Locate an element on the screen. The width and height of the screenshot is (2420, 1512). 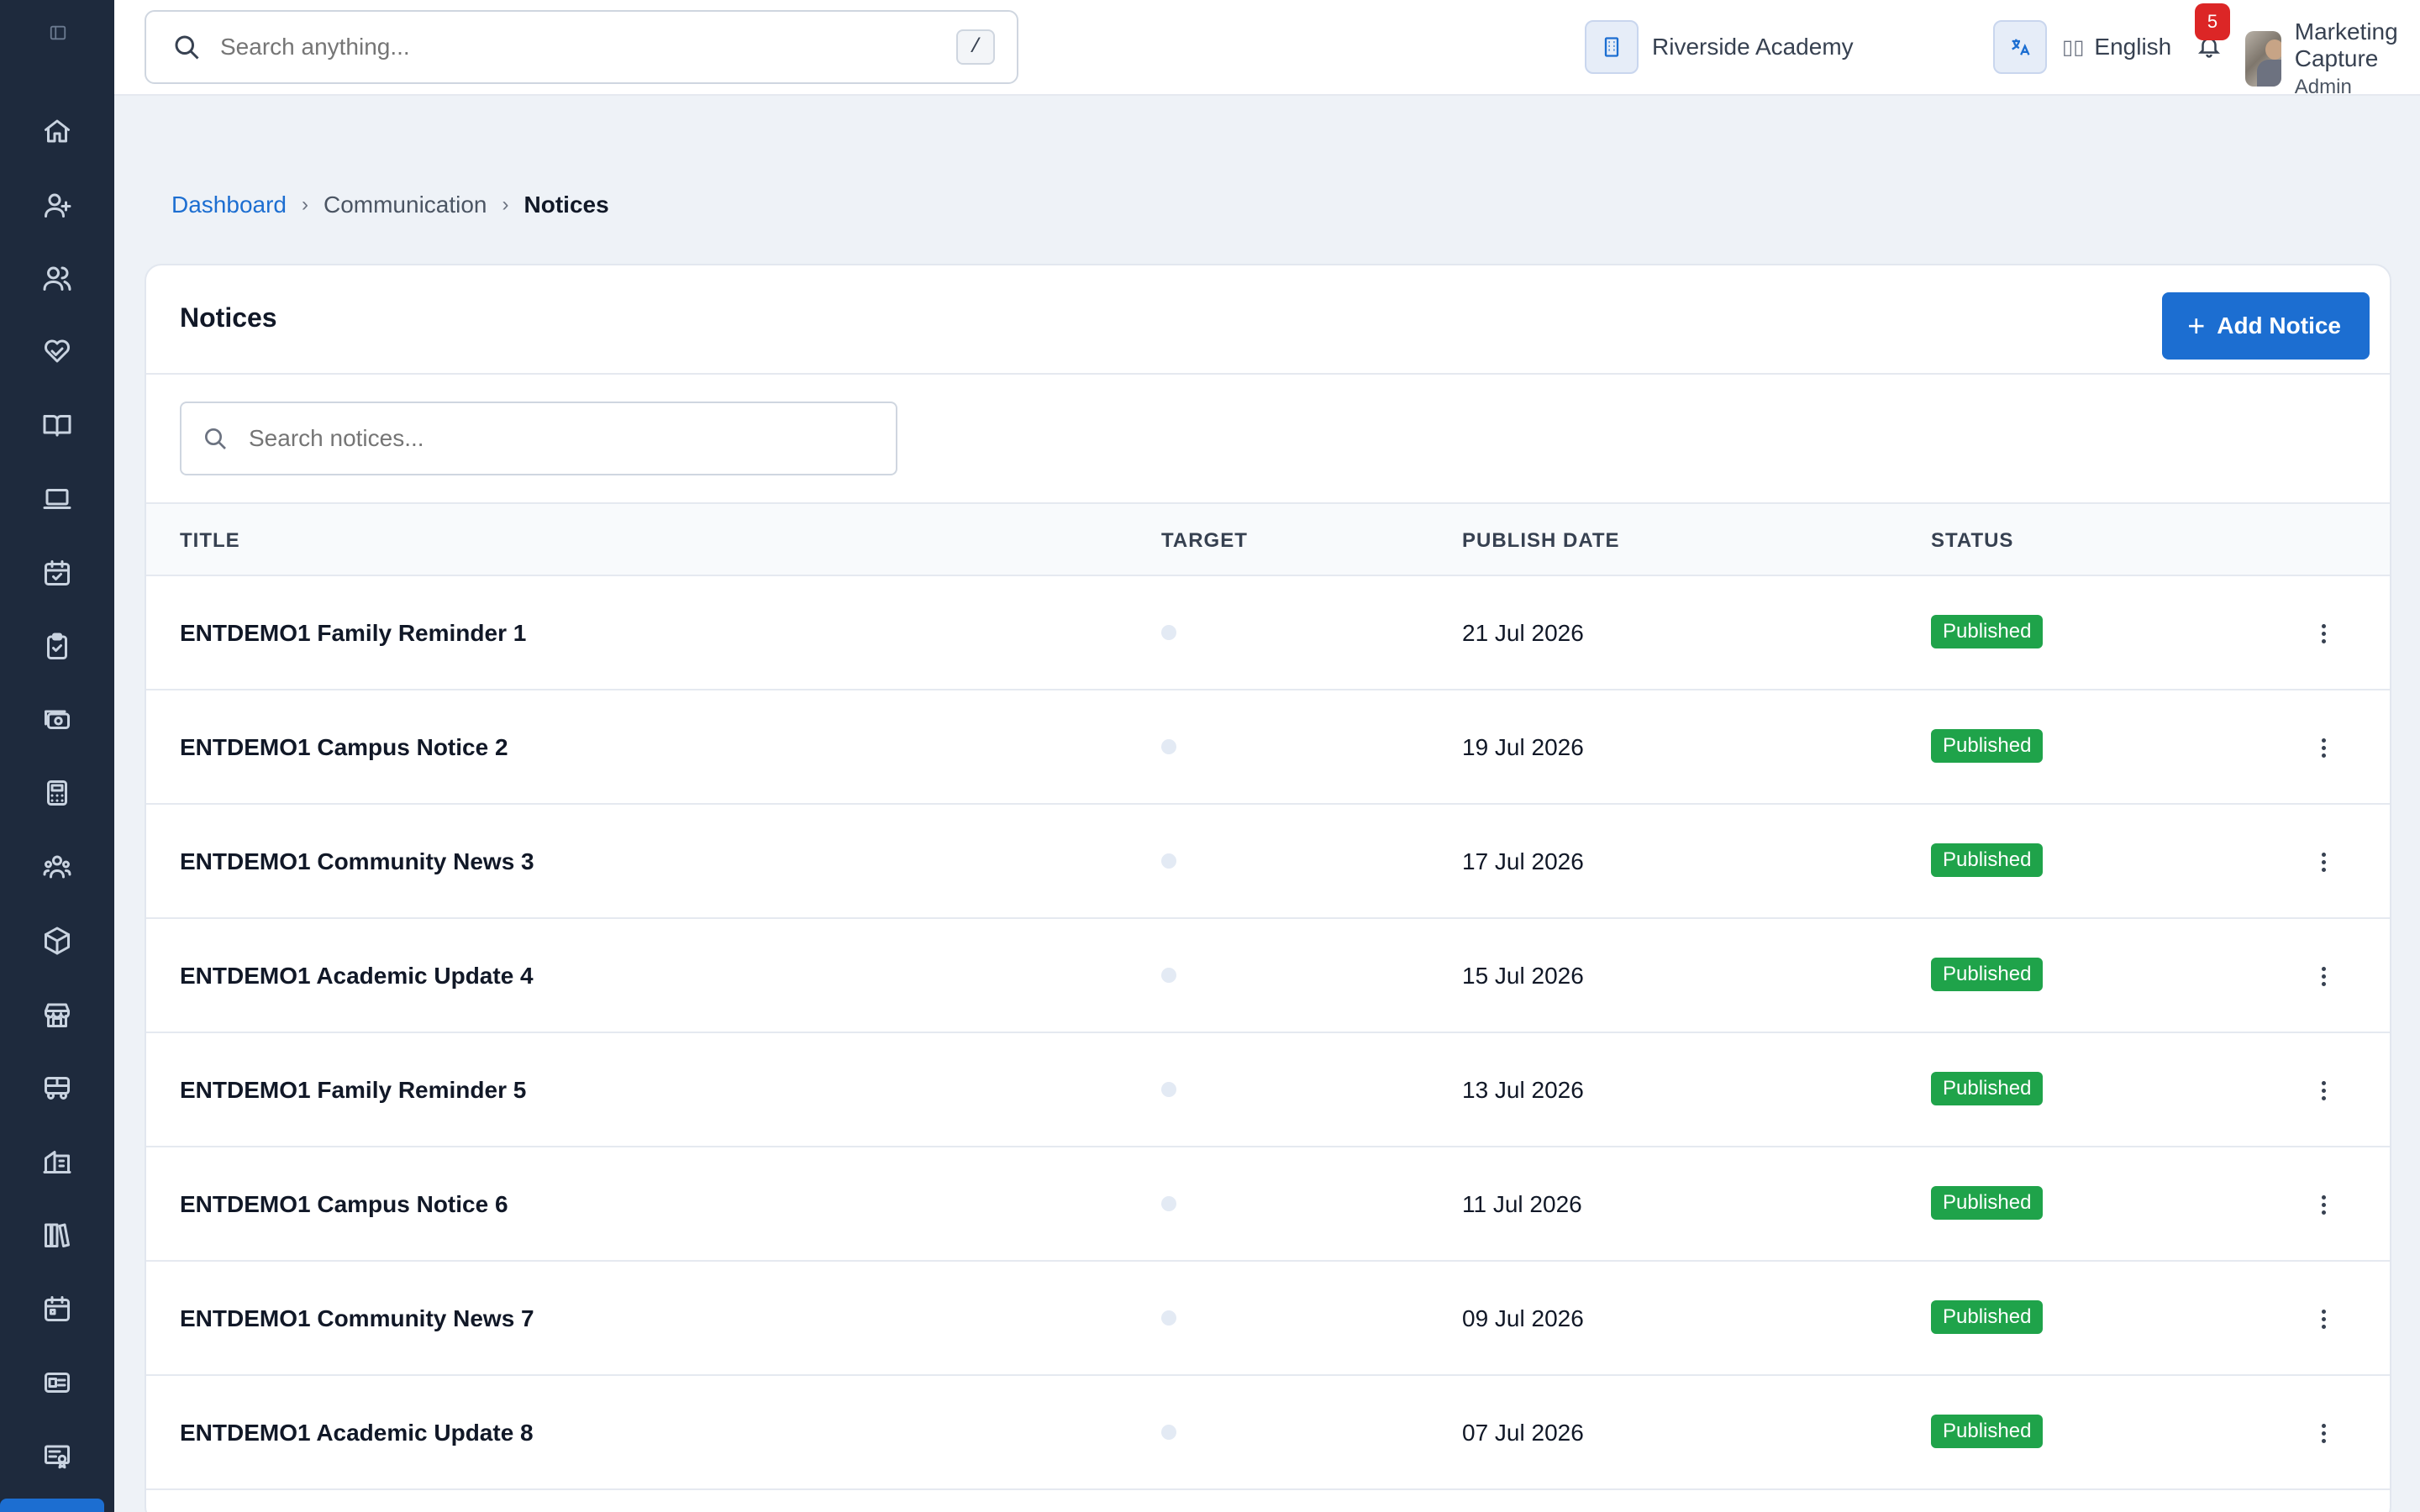
notice-search-input is located at coordinates (572, 438).